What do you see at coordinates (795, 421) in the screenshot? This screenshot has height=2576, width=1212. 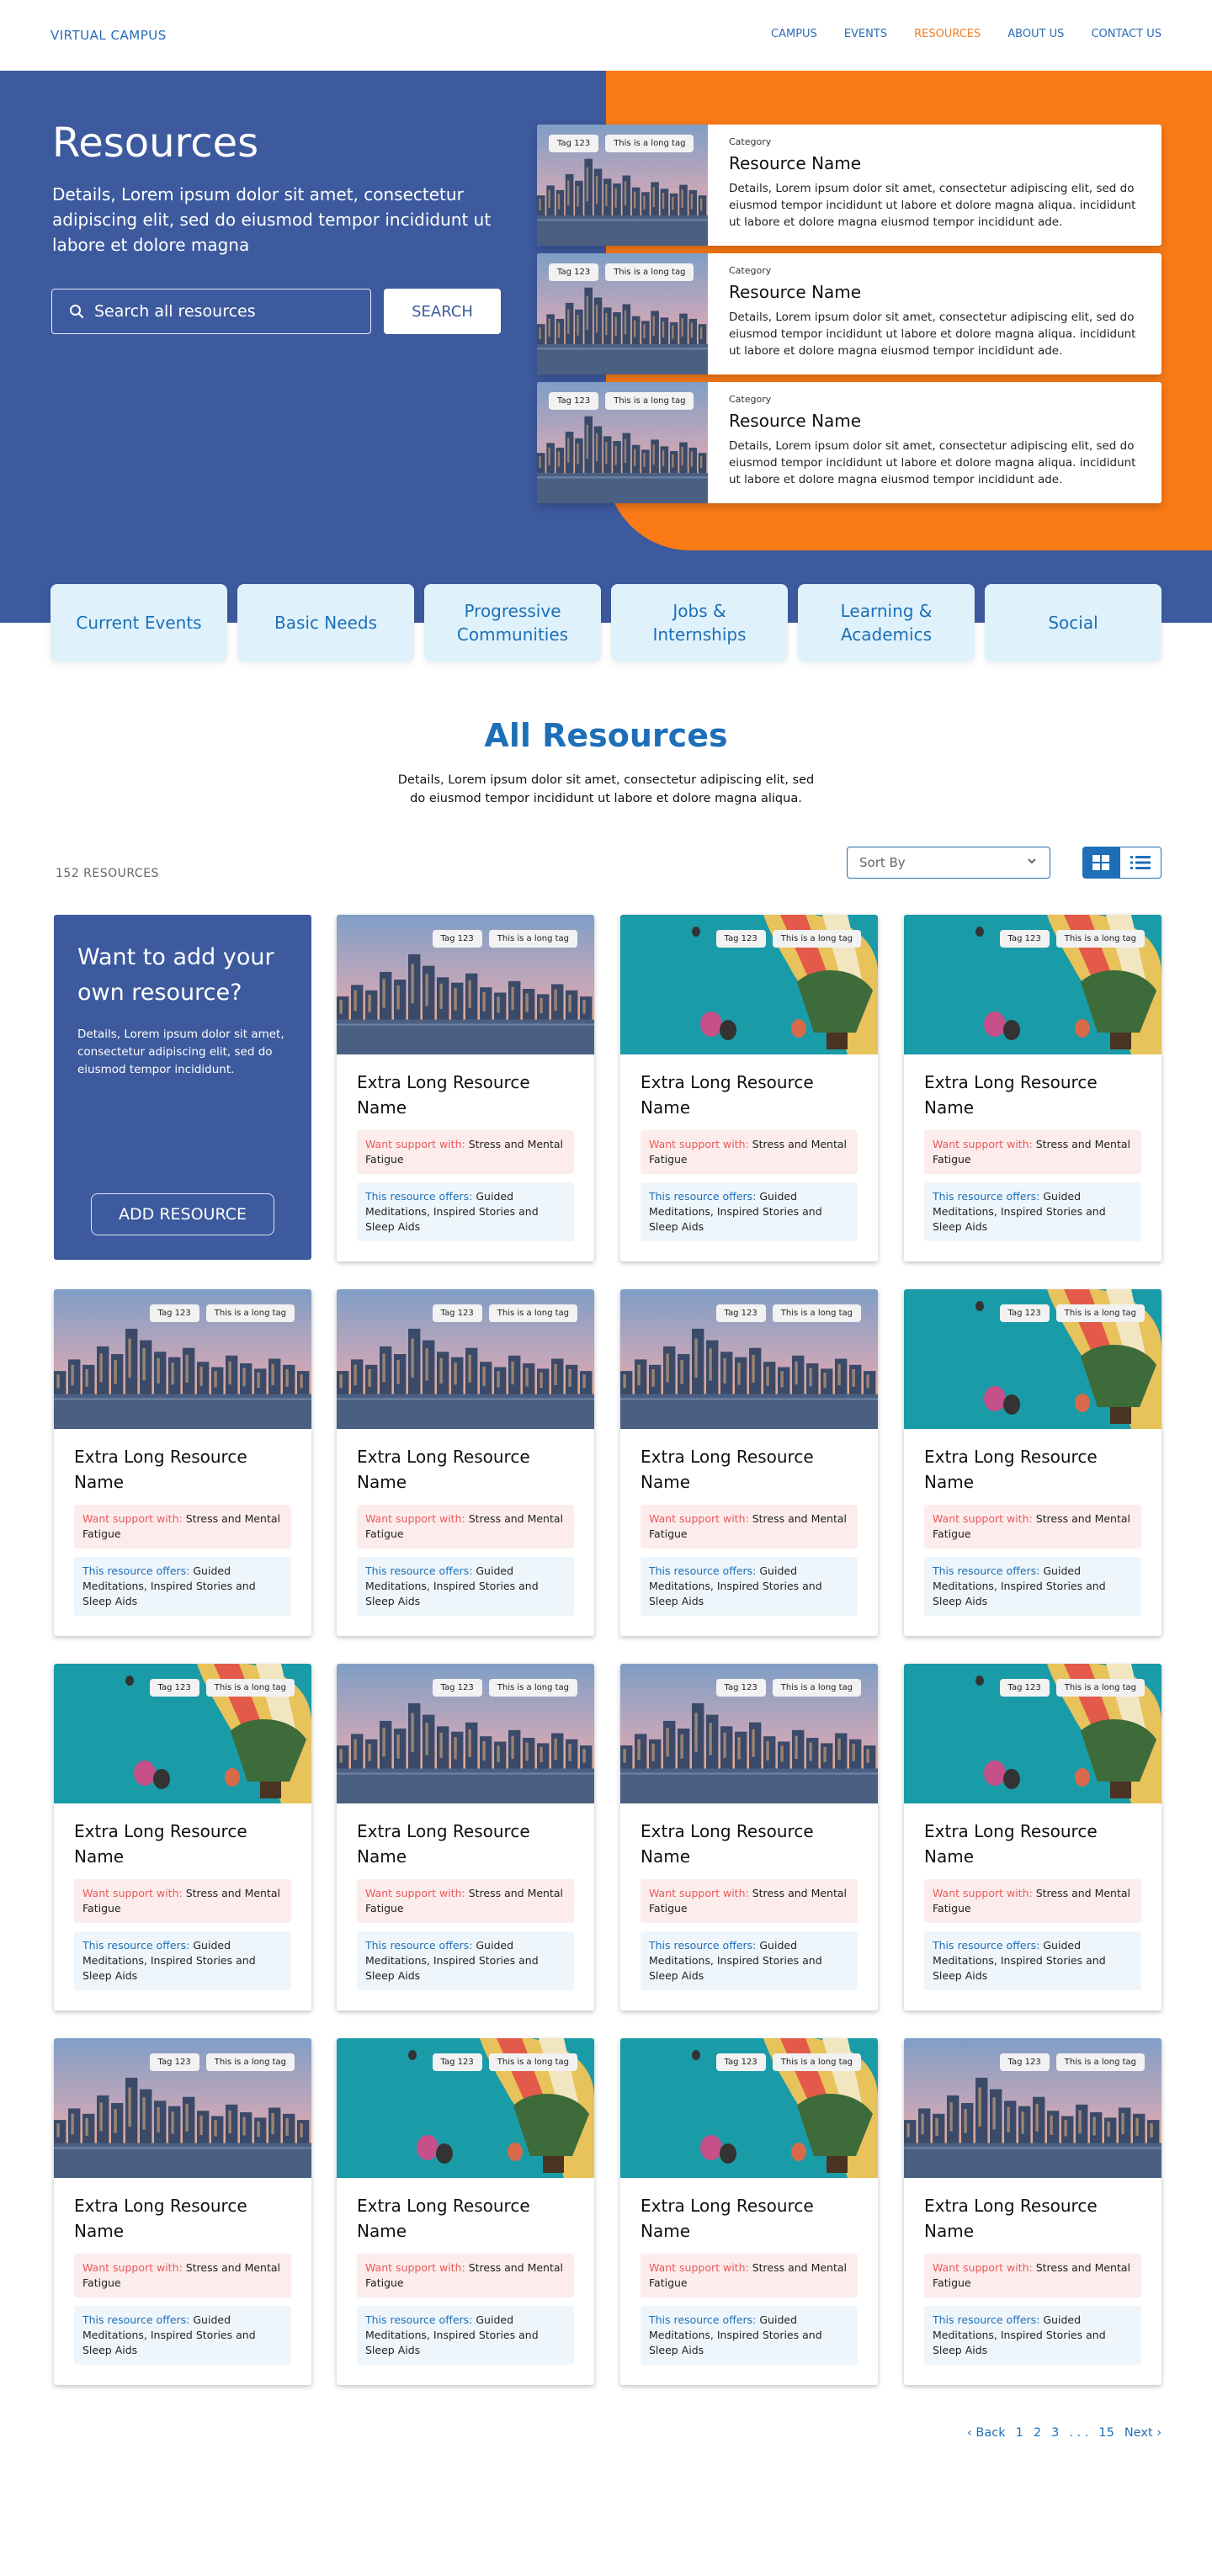 I see `featured-resource-name: Resource Name` at bounding box center [795, 421].